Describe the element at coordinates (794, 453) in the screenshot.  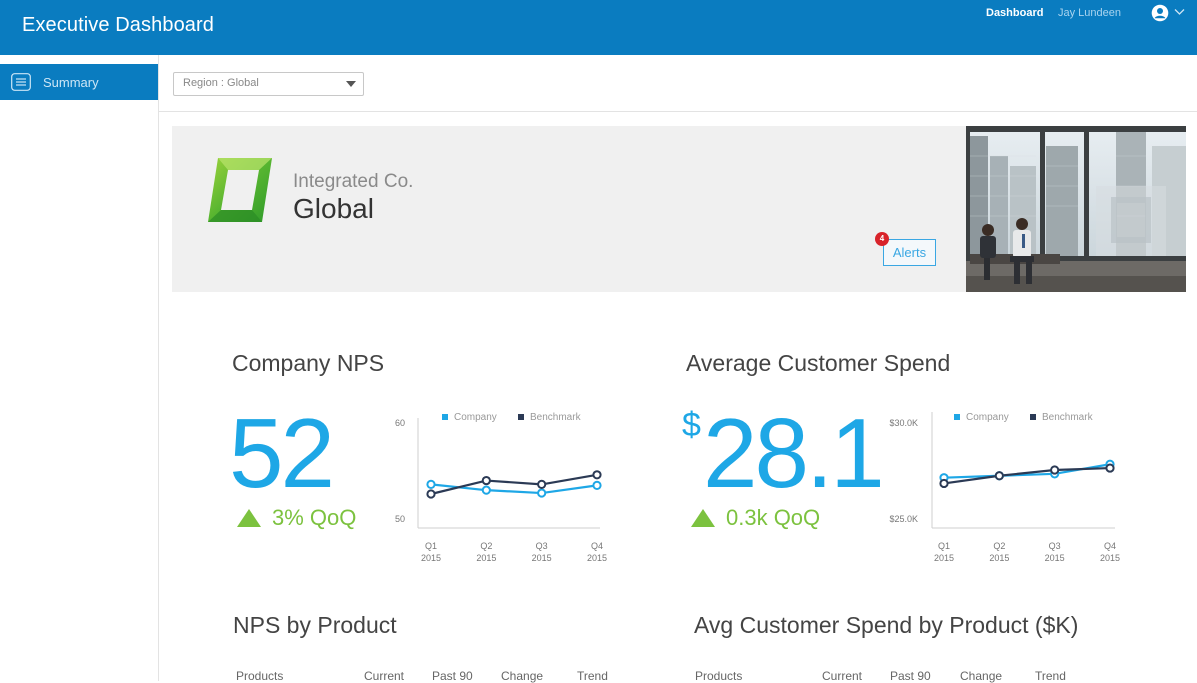
I see `spend-value: 28.1` at that location.